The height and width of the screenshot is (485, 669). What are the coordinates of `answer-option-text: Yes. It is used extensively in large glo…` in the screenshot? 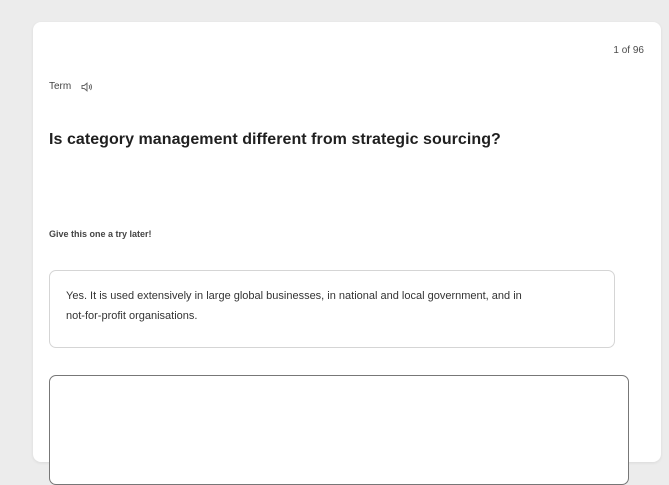 It's located at (294, 306).